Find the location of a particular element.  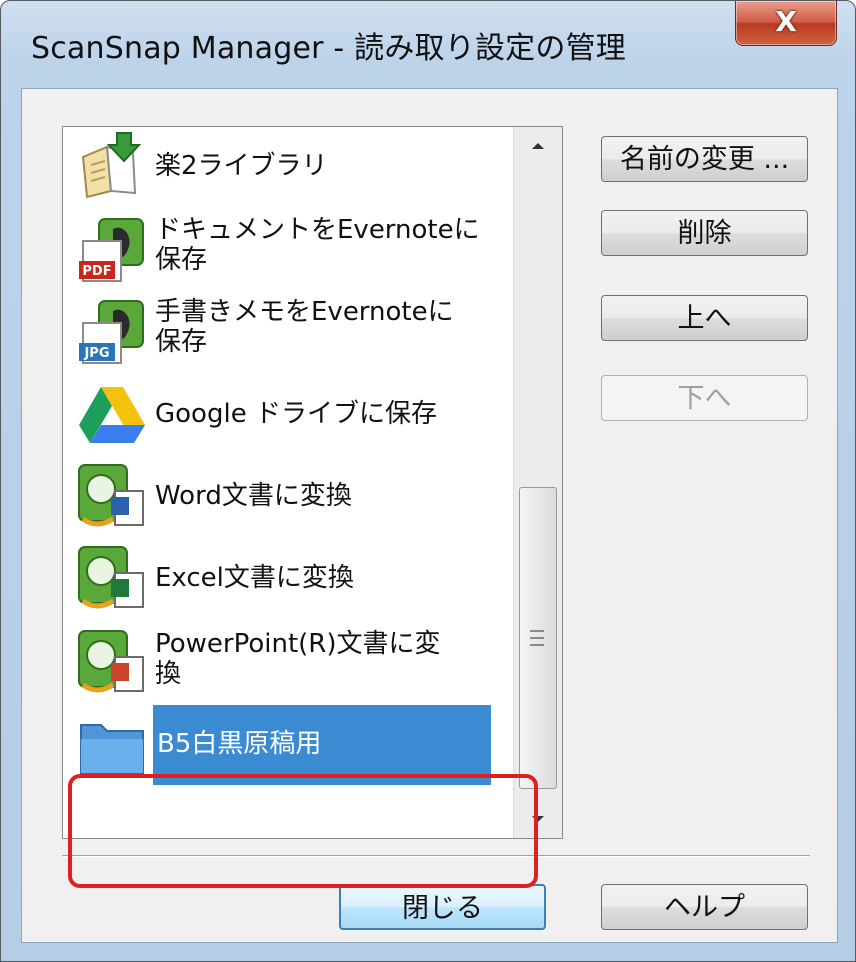

close-button: 閉じる is located at coordinates (442, 907).